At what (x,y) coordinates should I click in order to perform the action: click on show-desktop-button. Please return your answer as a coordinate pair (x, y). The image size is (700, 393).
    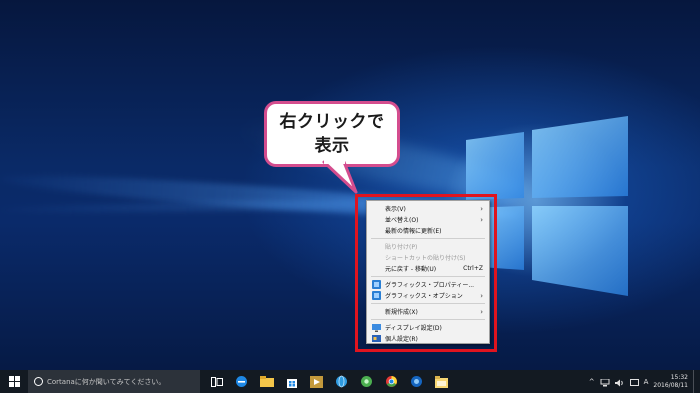
    Looking at the image, I should click on (694, 381).